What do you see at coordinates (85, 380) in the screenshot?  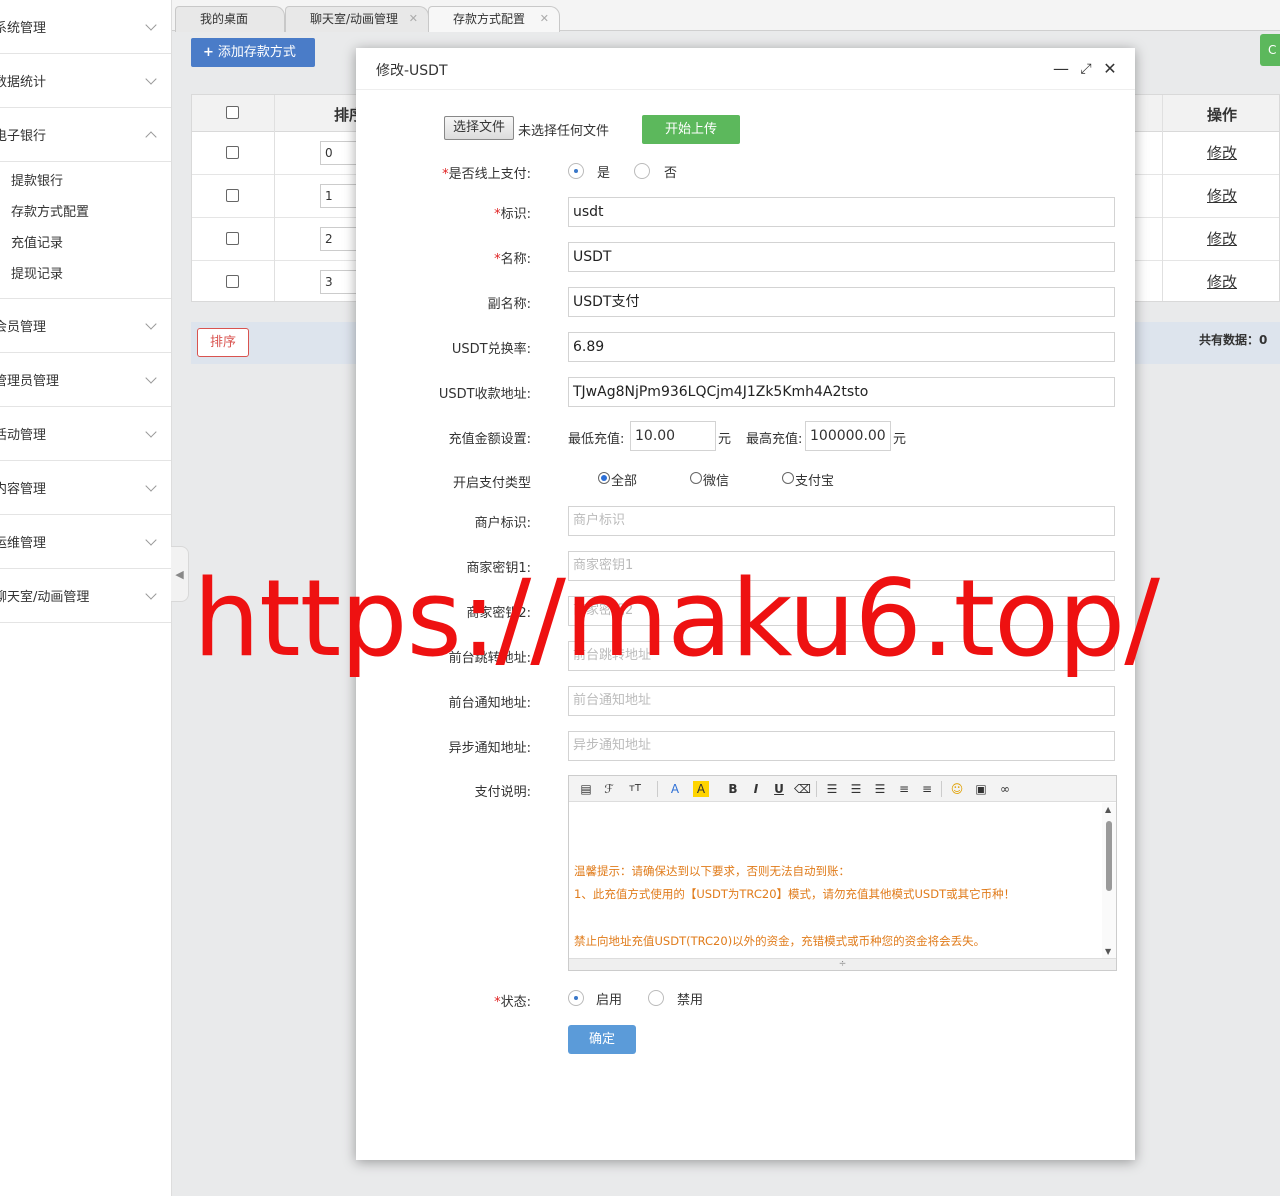 I see `nav-group-admins: 管理员管理` at bounding box center [85, 380].